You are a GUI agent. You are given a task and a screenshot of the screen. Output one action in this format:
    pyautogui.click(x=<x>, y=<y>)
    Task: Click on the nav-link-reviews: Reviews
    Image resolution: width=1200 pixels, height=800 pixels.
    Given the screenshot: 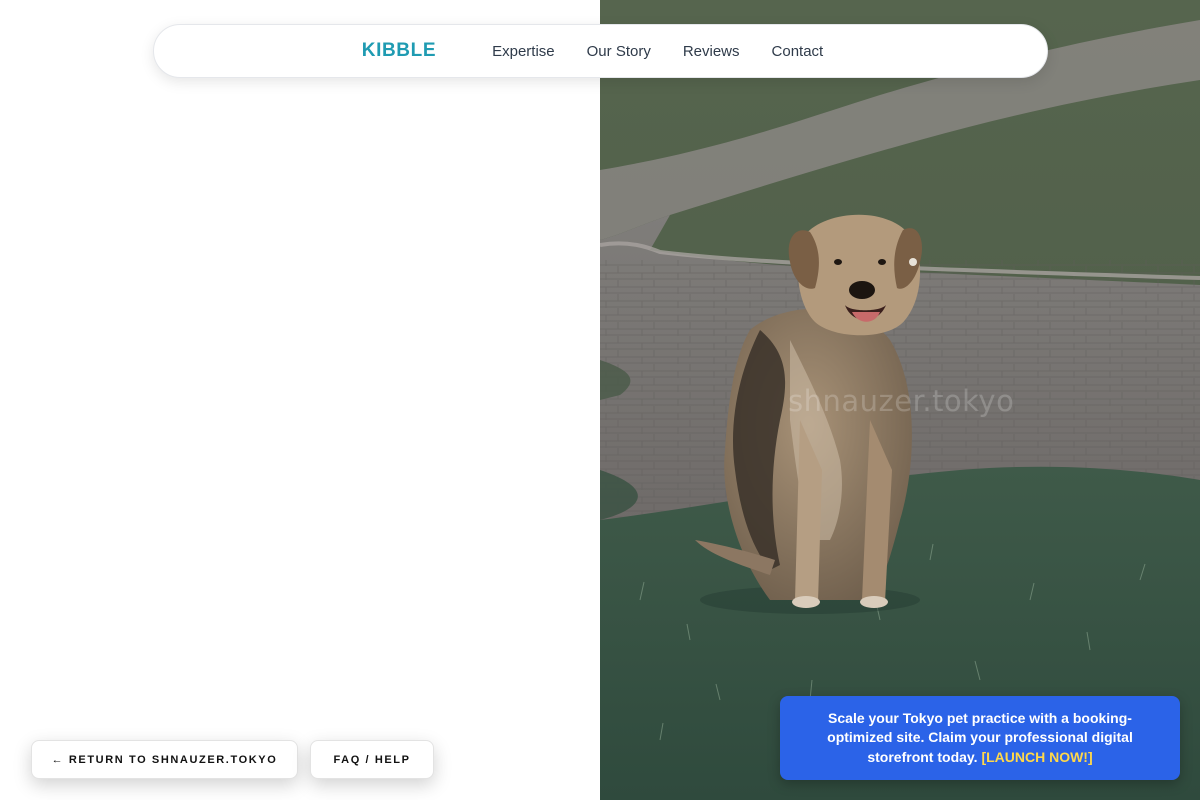 What is the action you would take?
    pyautogui.click(x=711, y=51)
    